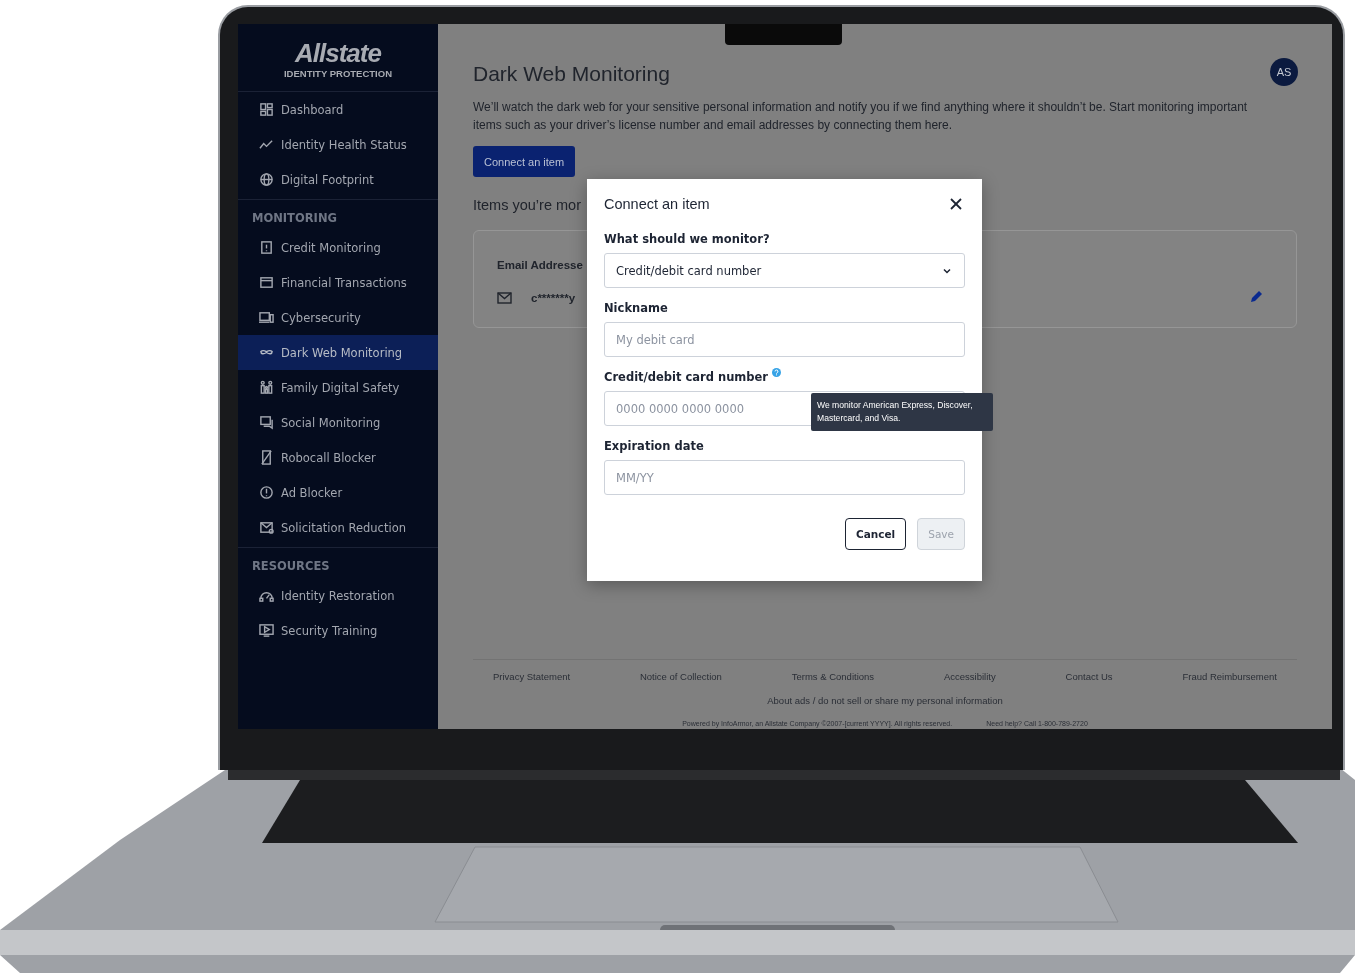 Image resolution: width=1355 pixels, height=973 pixels. Describe the element at coordinates (1257, 296) in the screenshot. I see `pencil-icon` at that location.